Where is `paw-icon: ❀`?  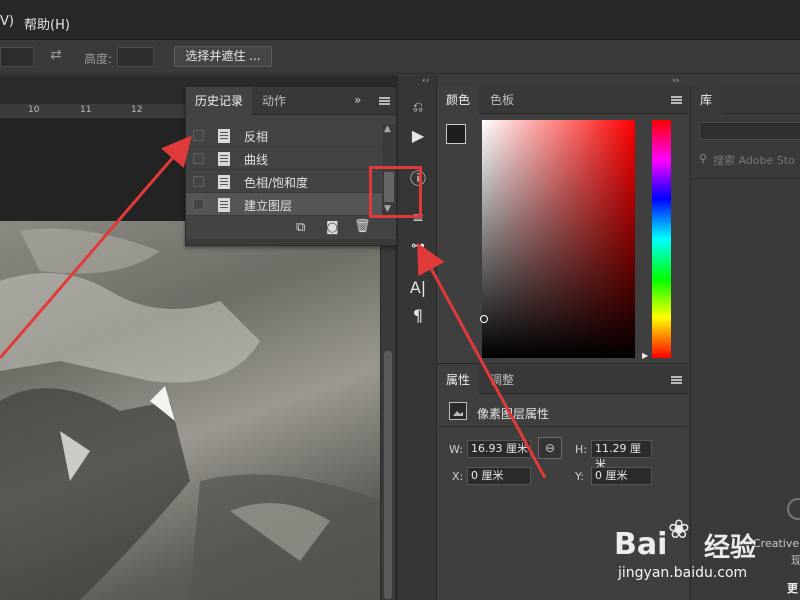
paw-icon: ❀ is located at coordinates (679, 530).